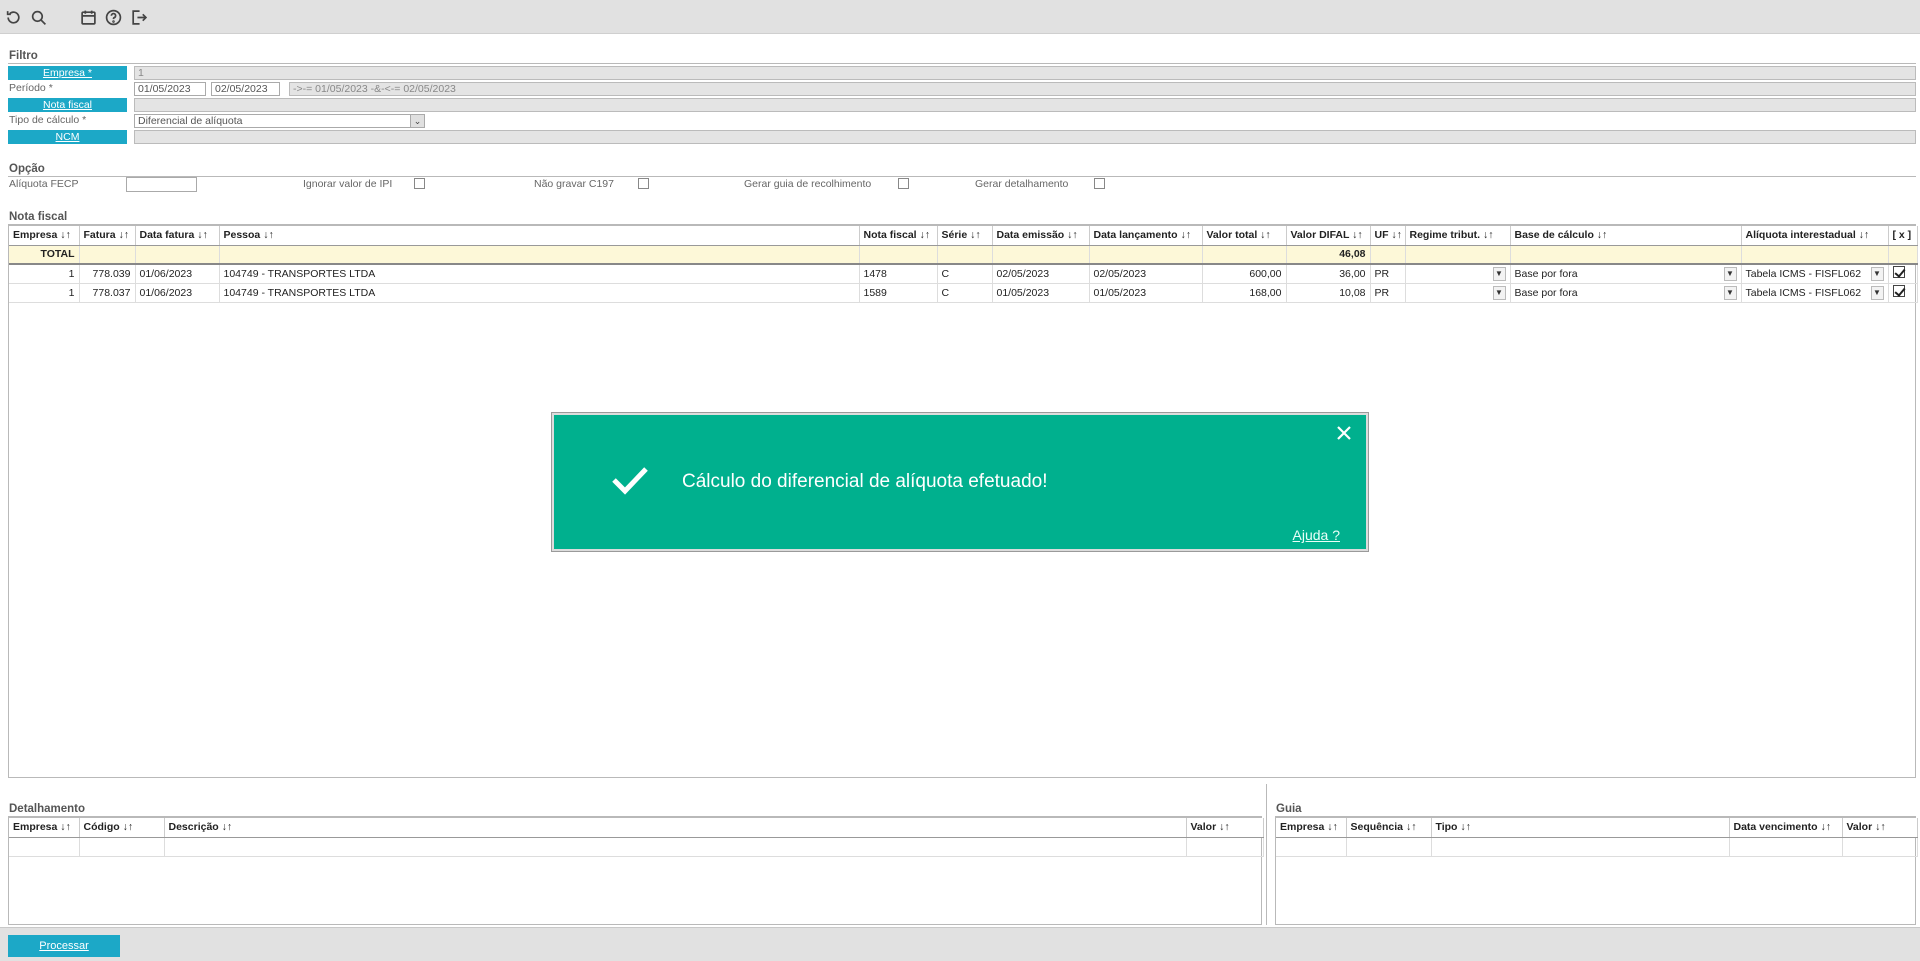 The height and width of the screenshot is (961, 1920). What do you see at coordinates (138, 17) in the screenshot?
I see `logout-icon` at bounding box center [138, 17].